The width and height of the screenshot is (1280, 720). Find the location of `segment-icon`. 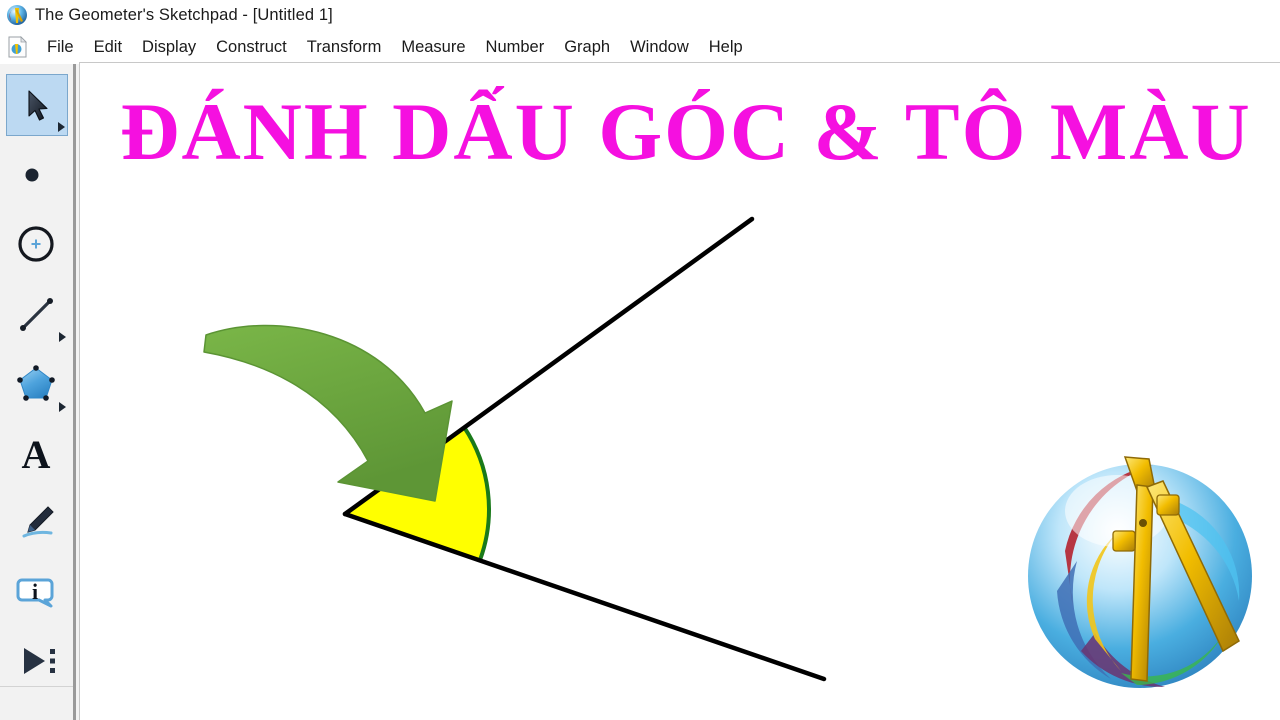

segment-icon is located at coordinates (36, 314).